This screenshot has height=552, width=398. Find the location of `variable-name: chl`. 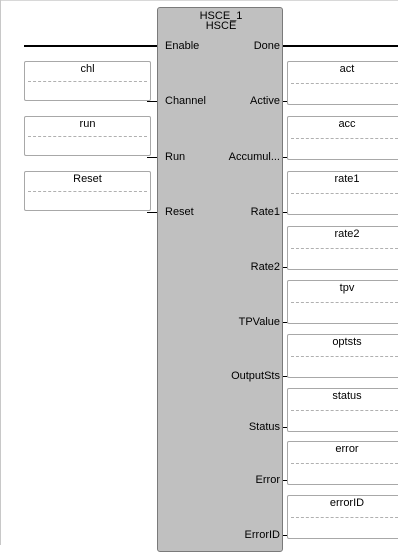

variable-name: chl is located at coordinates (87, 69).